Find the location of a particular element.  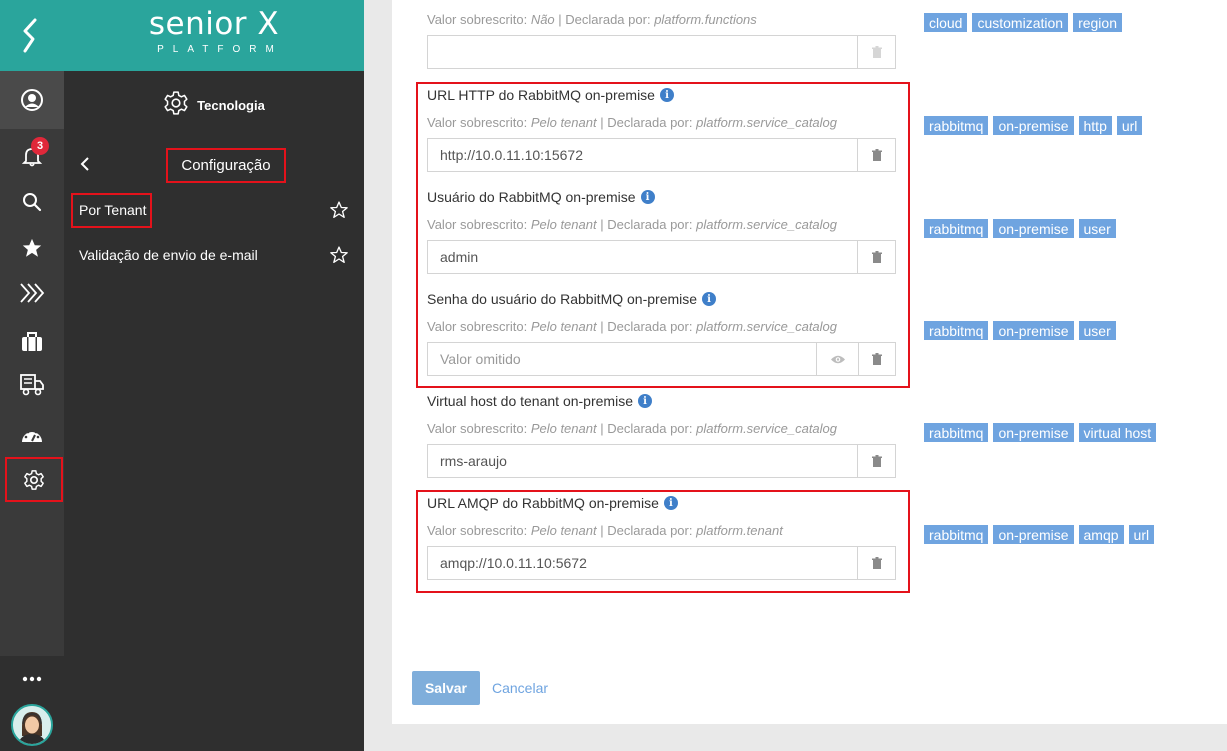

field-tags: rabbitmq on-premise virtual host is located at coordinates (1040, 432).